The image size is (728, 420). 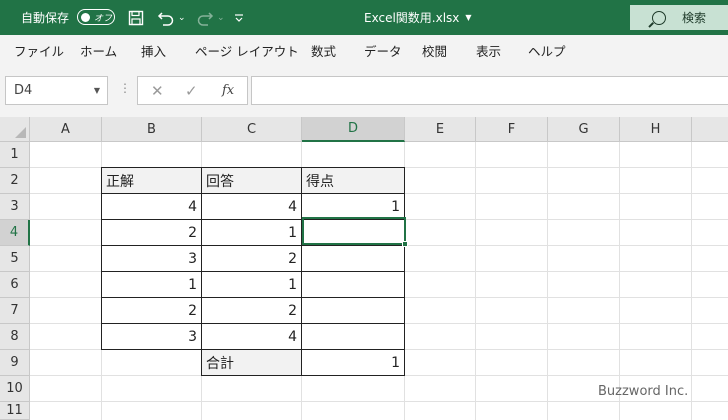 What do you see at coordinates (353, 310) in the screenshot?
I see `cell-d7` at bounding box center [353, 310].